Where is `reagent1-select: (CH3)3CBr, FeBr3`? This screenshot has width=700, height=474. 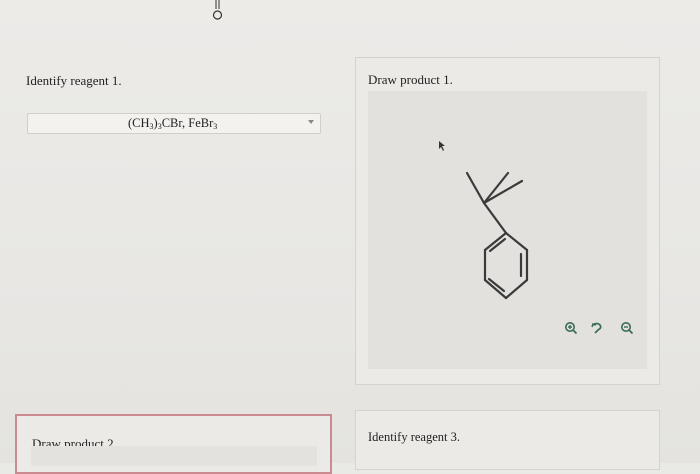 reagent1-select: (CH3)3CBr, FeBr3 is located at coordinates (174, 123).